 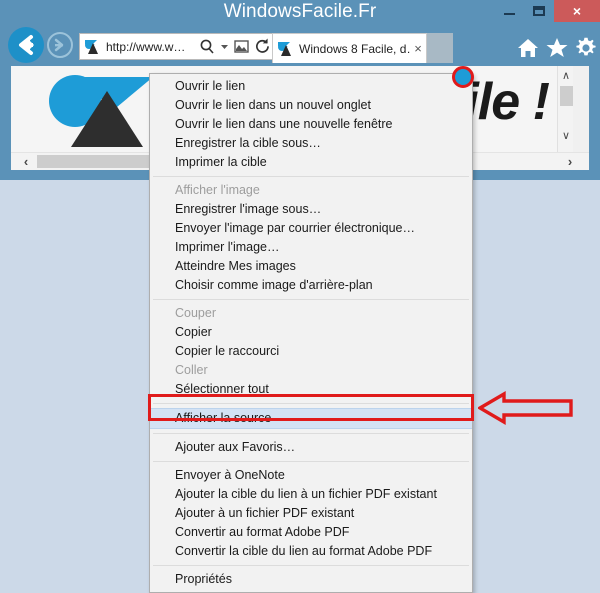 What do you see at coordinates (557, 48) in the screenshot?
I see `star-icon` at bounding box center [557, 48].